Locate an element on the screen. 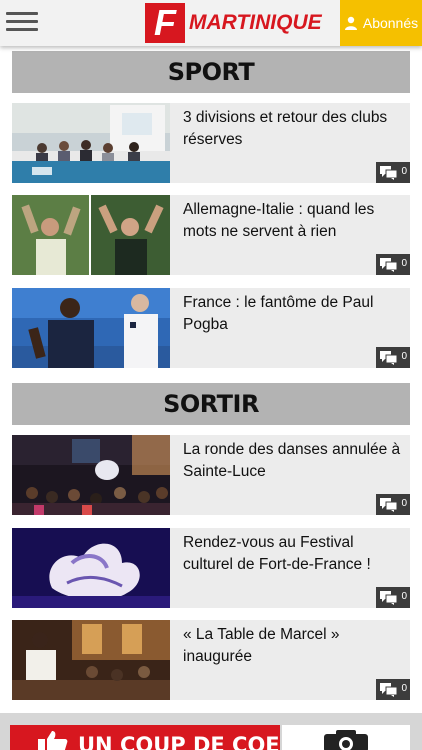 This screenshot has height=750, width=422. subscribers-label: Abonnés is located at coordinates (390, 23).